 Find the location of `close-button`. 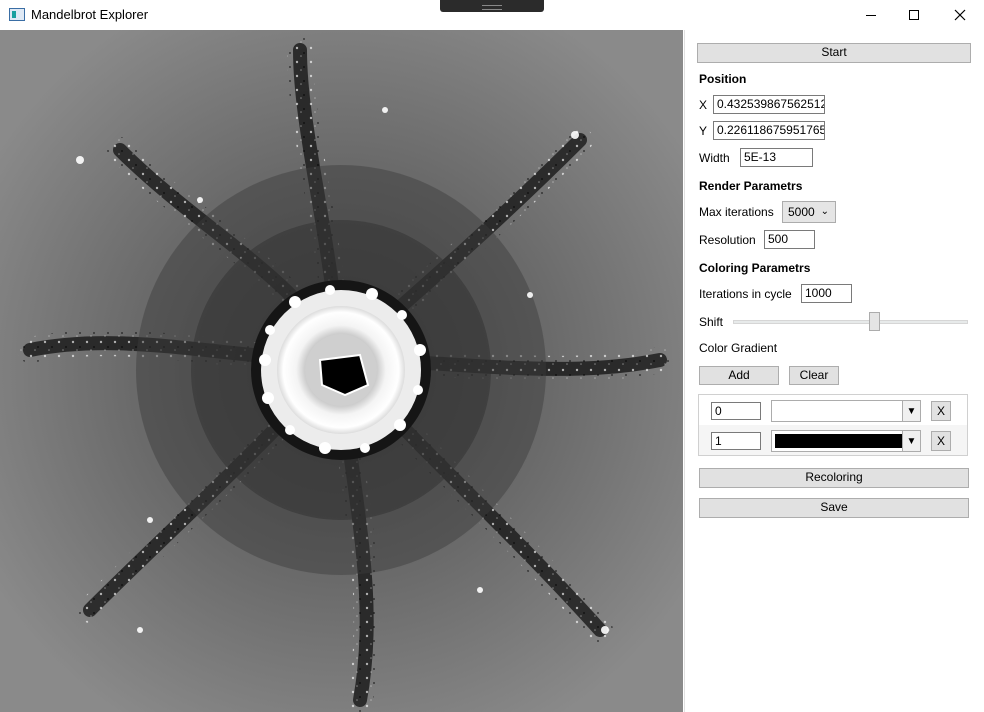

close-button is located at coordinates (960, 15).